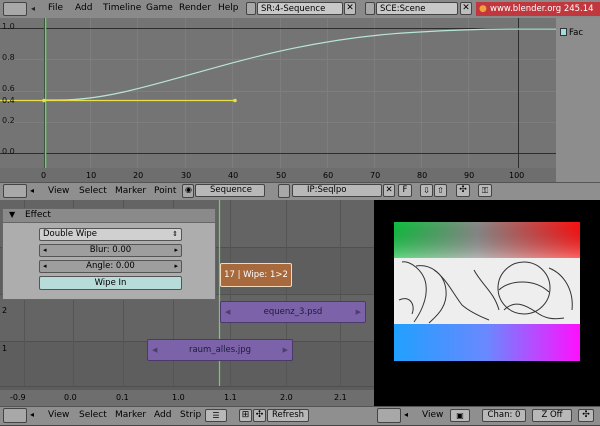 Image resolution: width=600 pixels, height=426 pixels. What do you see at coordinates (110, 266) in the screenshot?
I see `angle-slider: ◂ Angle: 0.00 ▸` at bounding box center [110, 266].